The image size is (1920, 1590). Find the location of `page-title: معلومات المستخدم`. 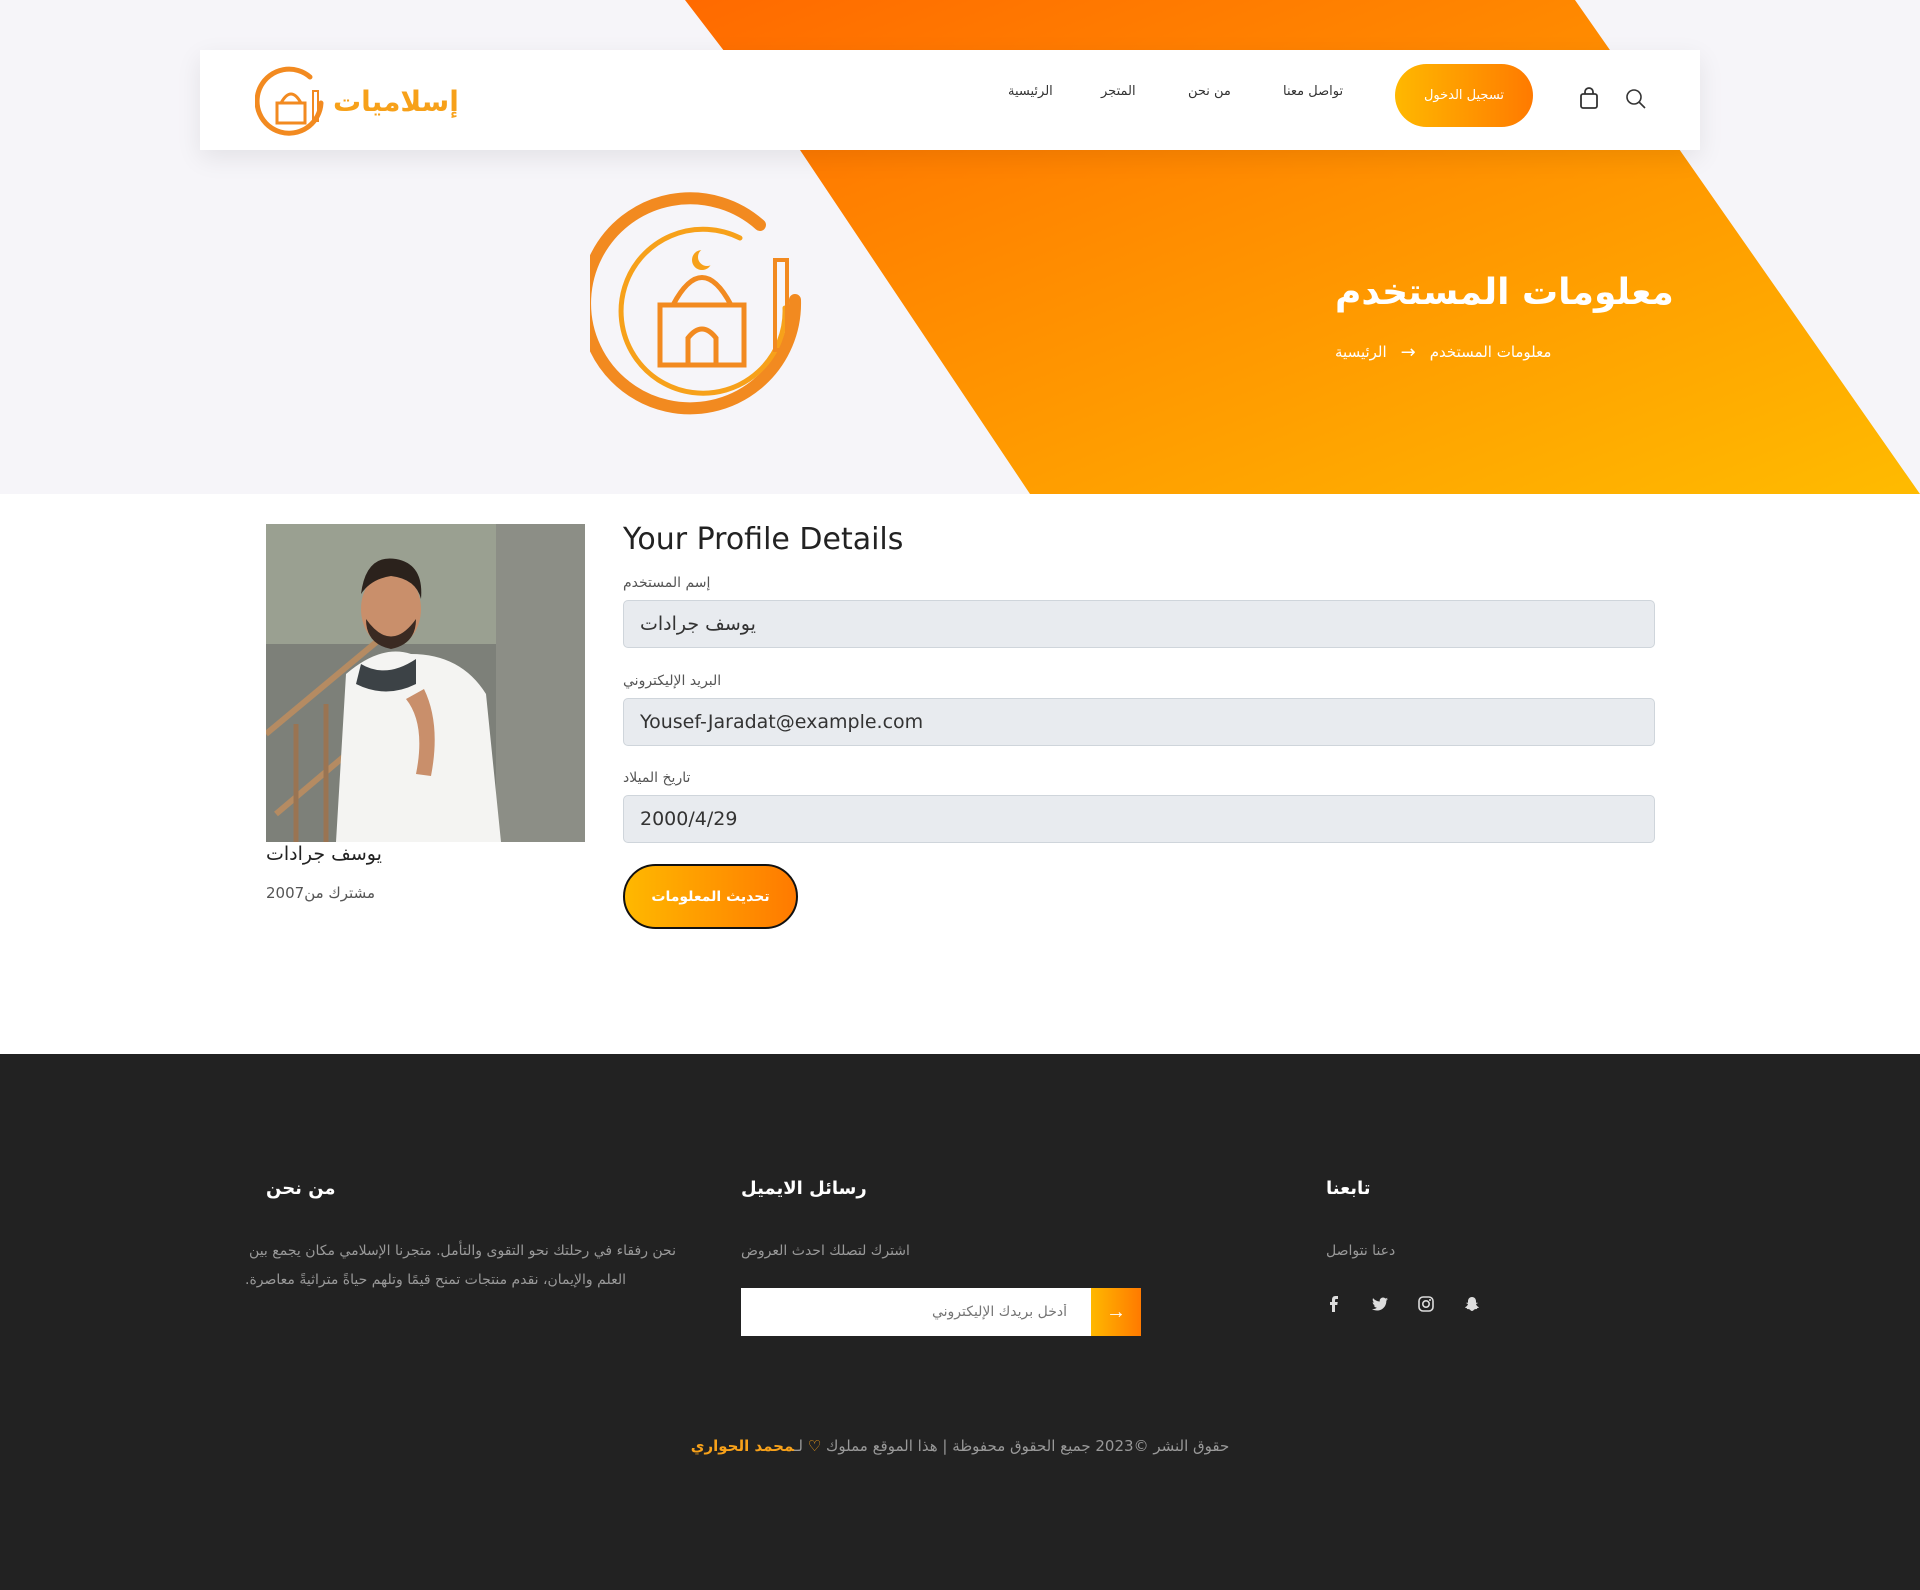

page-title: معلومات المستخدم is located at coordinates (1504, 292).